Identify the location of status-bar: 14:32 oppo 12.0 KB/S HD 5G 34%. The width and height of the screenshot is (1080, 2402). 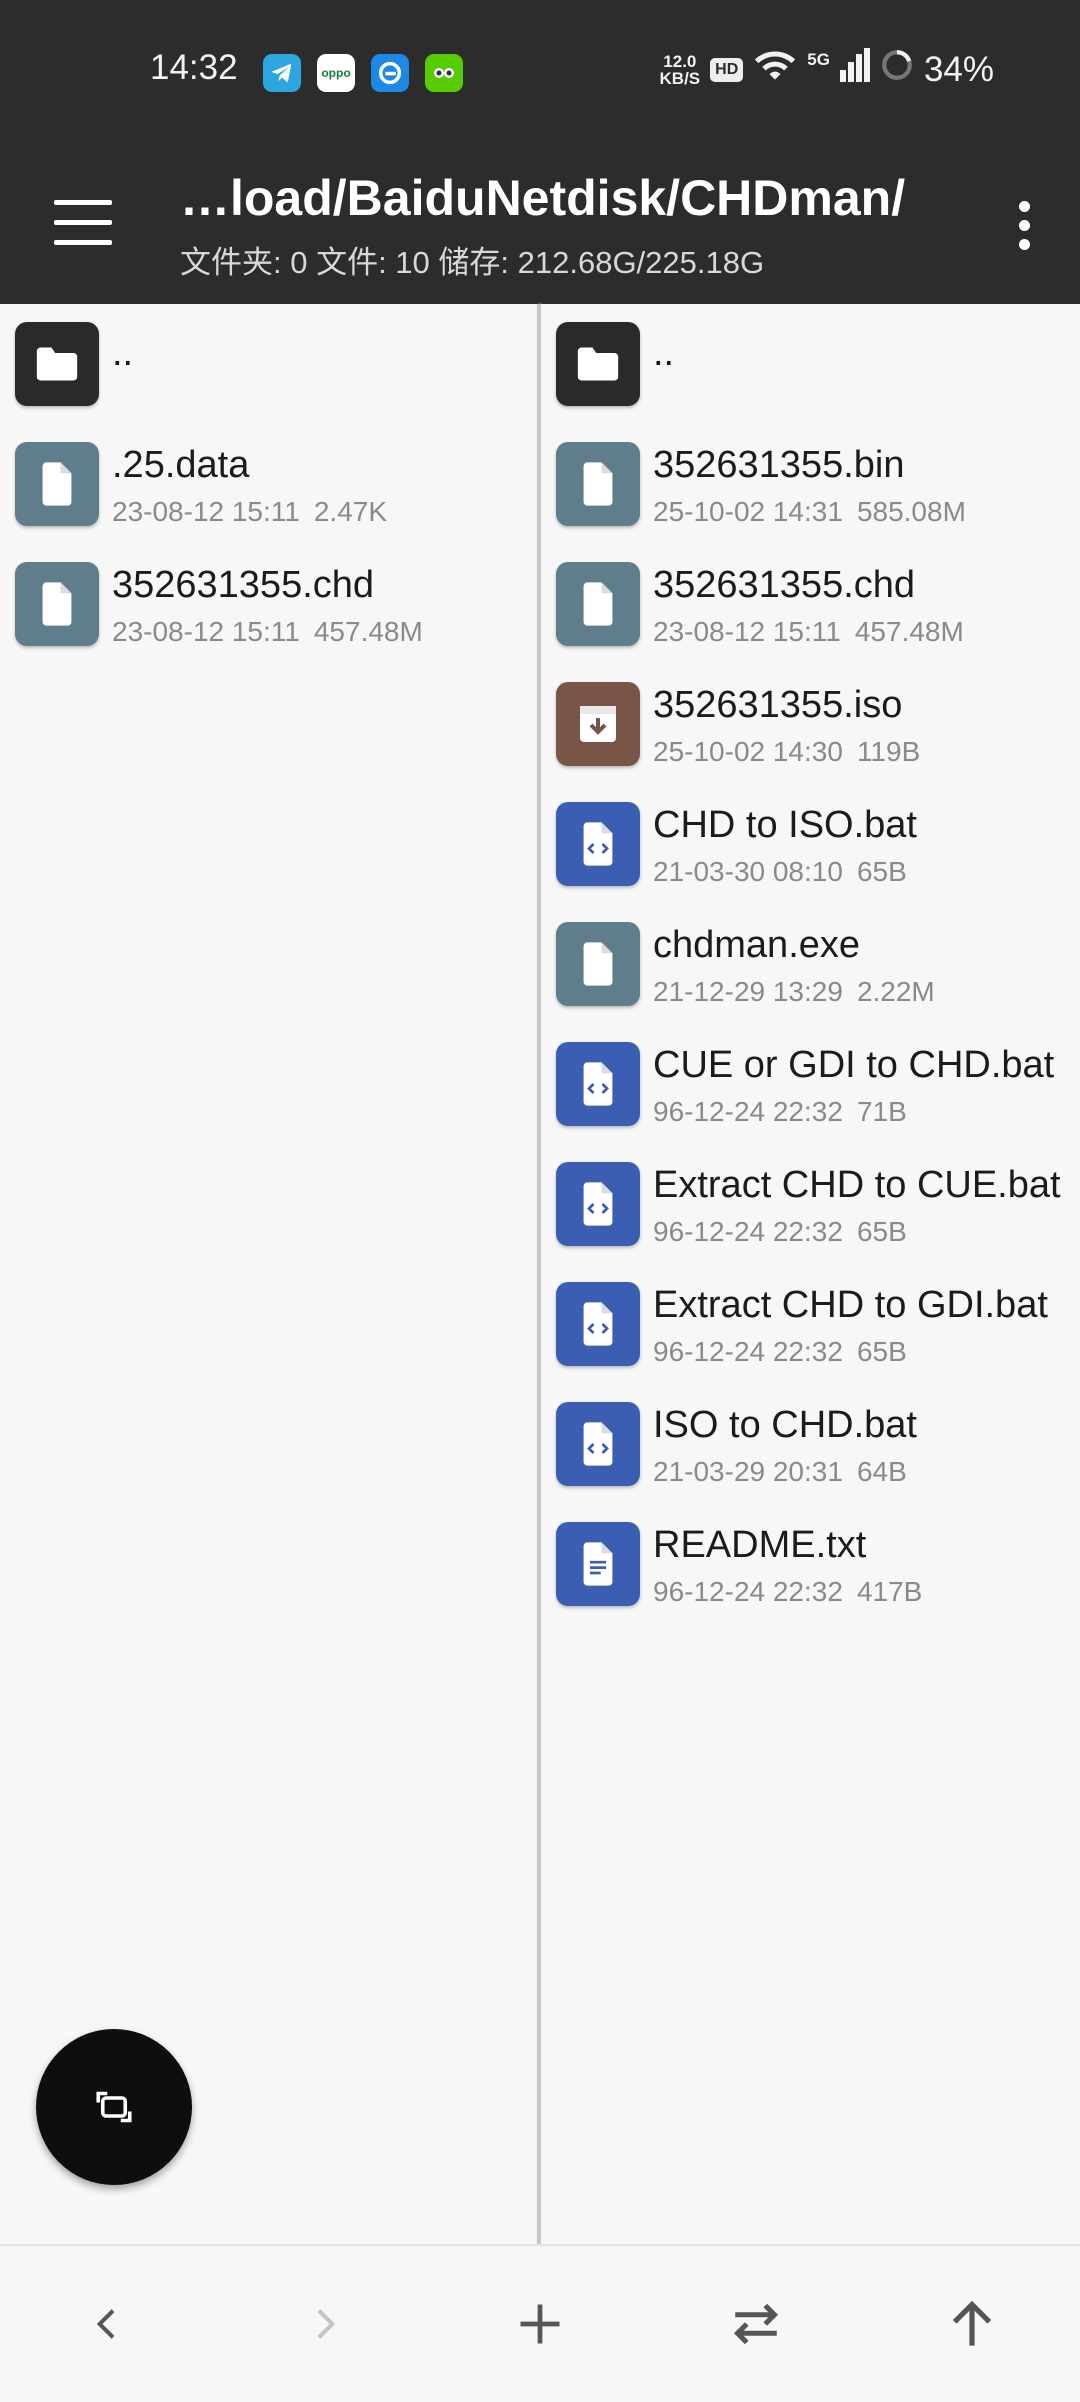
(540, 72).